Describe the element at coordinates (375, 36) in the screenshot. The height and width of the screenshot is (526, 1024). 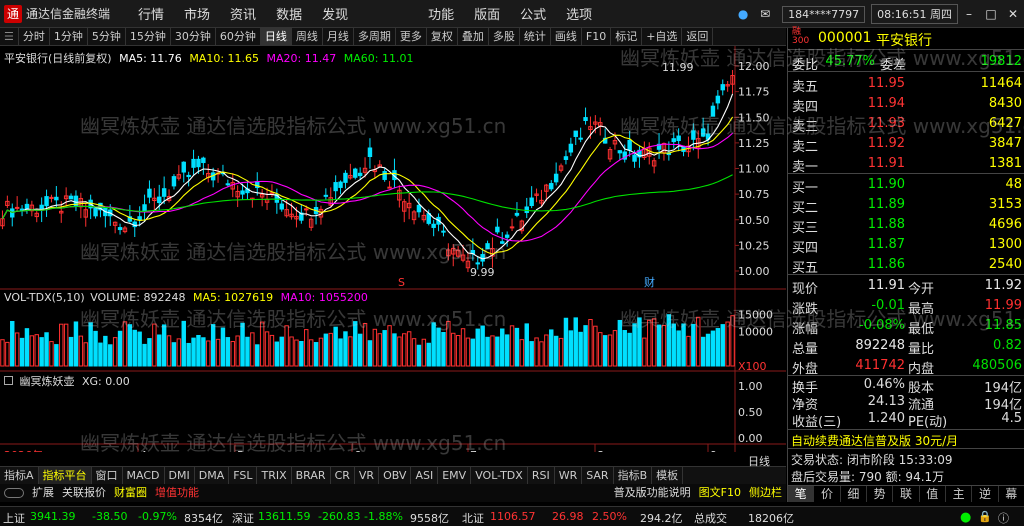
I see `tb-multi-period: 多周期` at that location.